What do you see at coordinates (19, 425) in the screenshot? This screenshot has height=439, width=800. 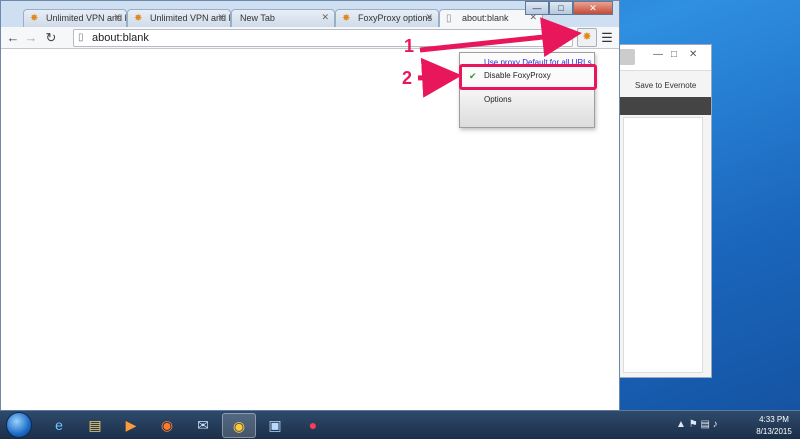 I see `start-button` at bounding box center [19, 425].